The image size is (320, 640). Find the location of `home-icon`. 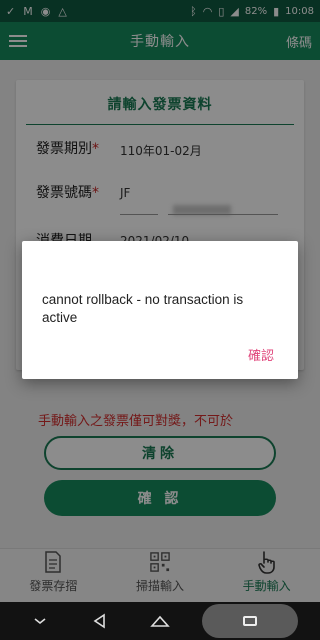

home-icon is located at coordinates (160, 621).